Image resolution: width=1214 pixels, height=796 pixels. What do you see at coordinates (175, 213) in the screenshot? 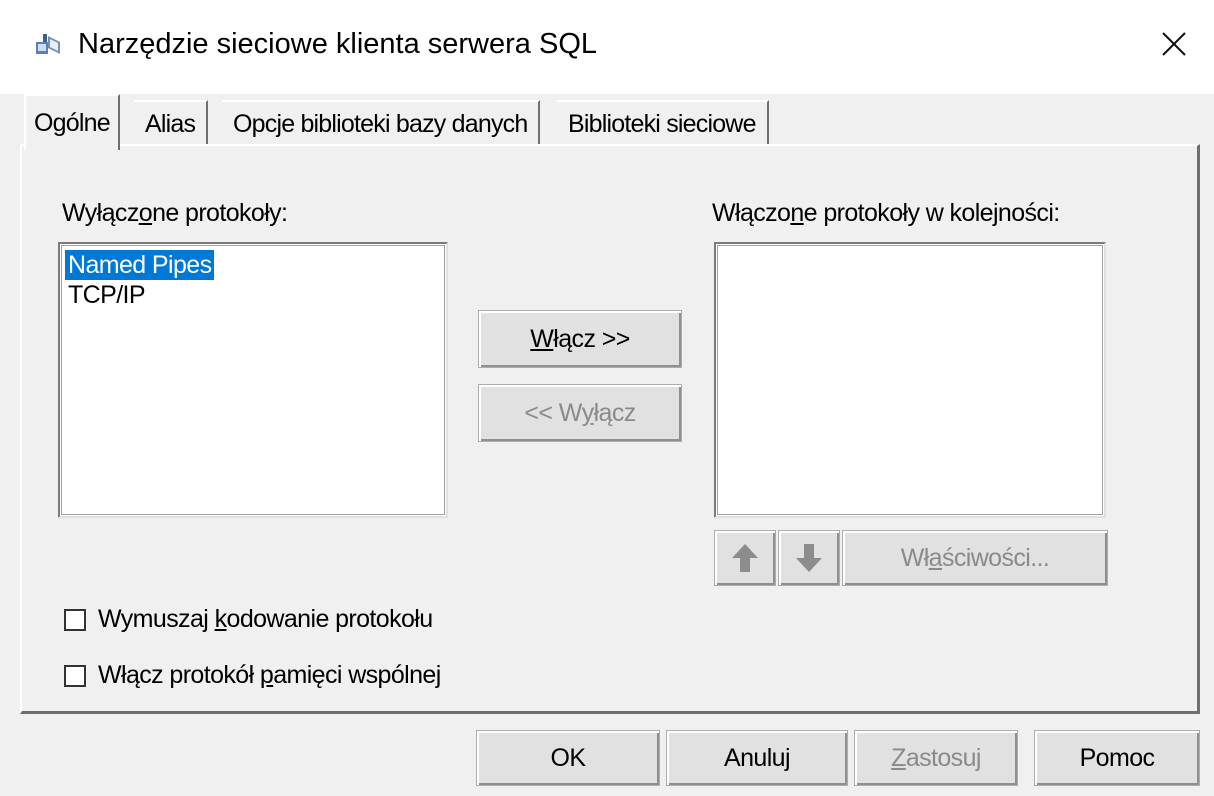
I see `disabled-protocols-label: Wyłączone protokoły:` at bounding box center [175, 213].